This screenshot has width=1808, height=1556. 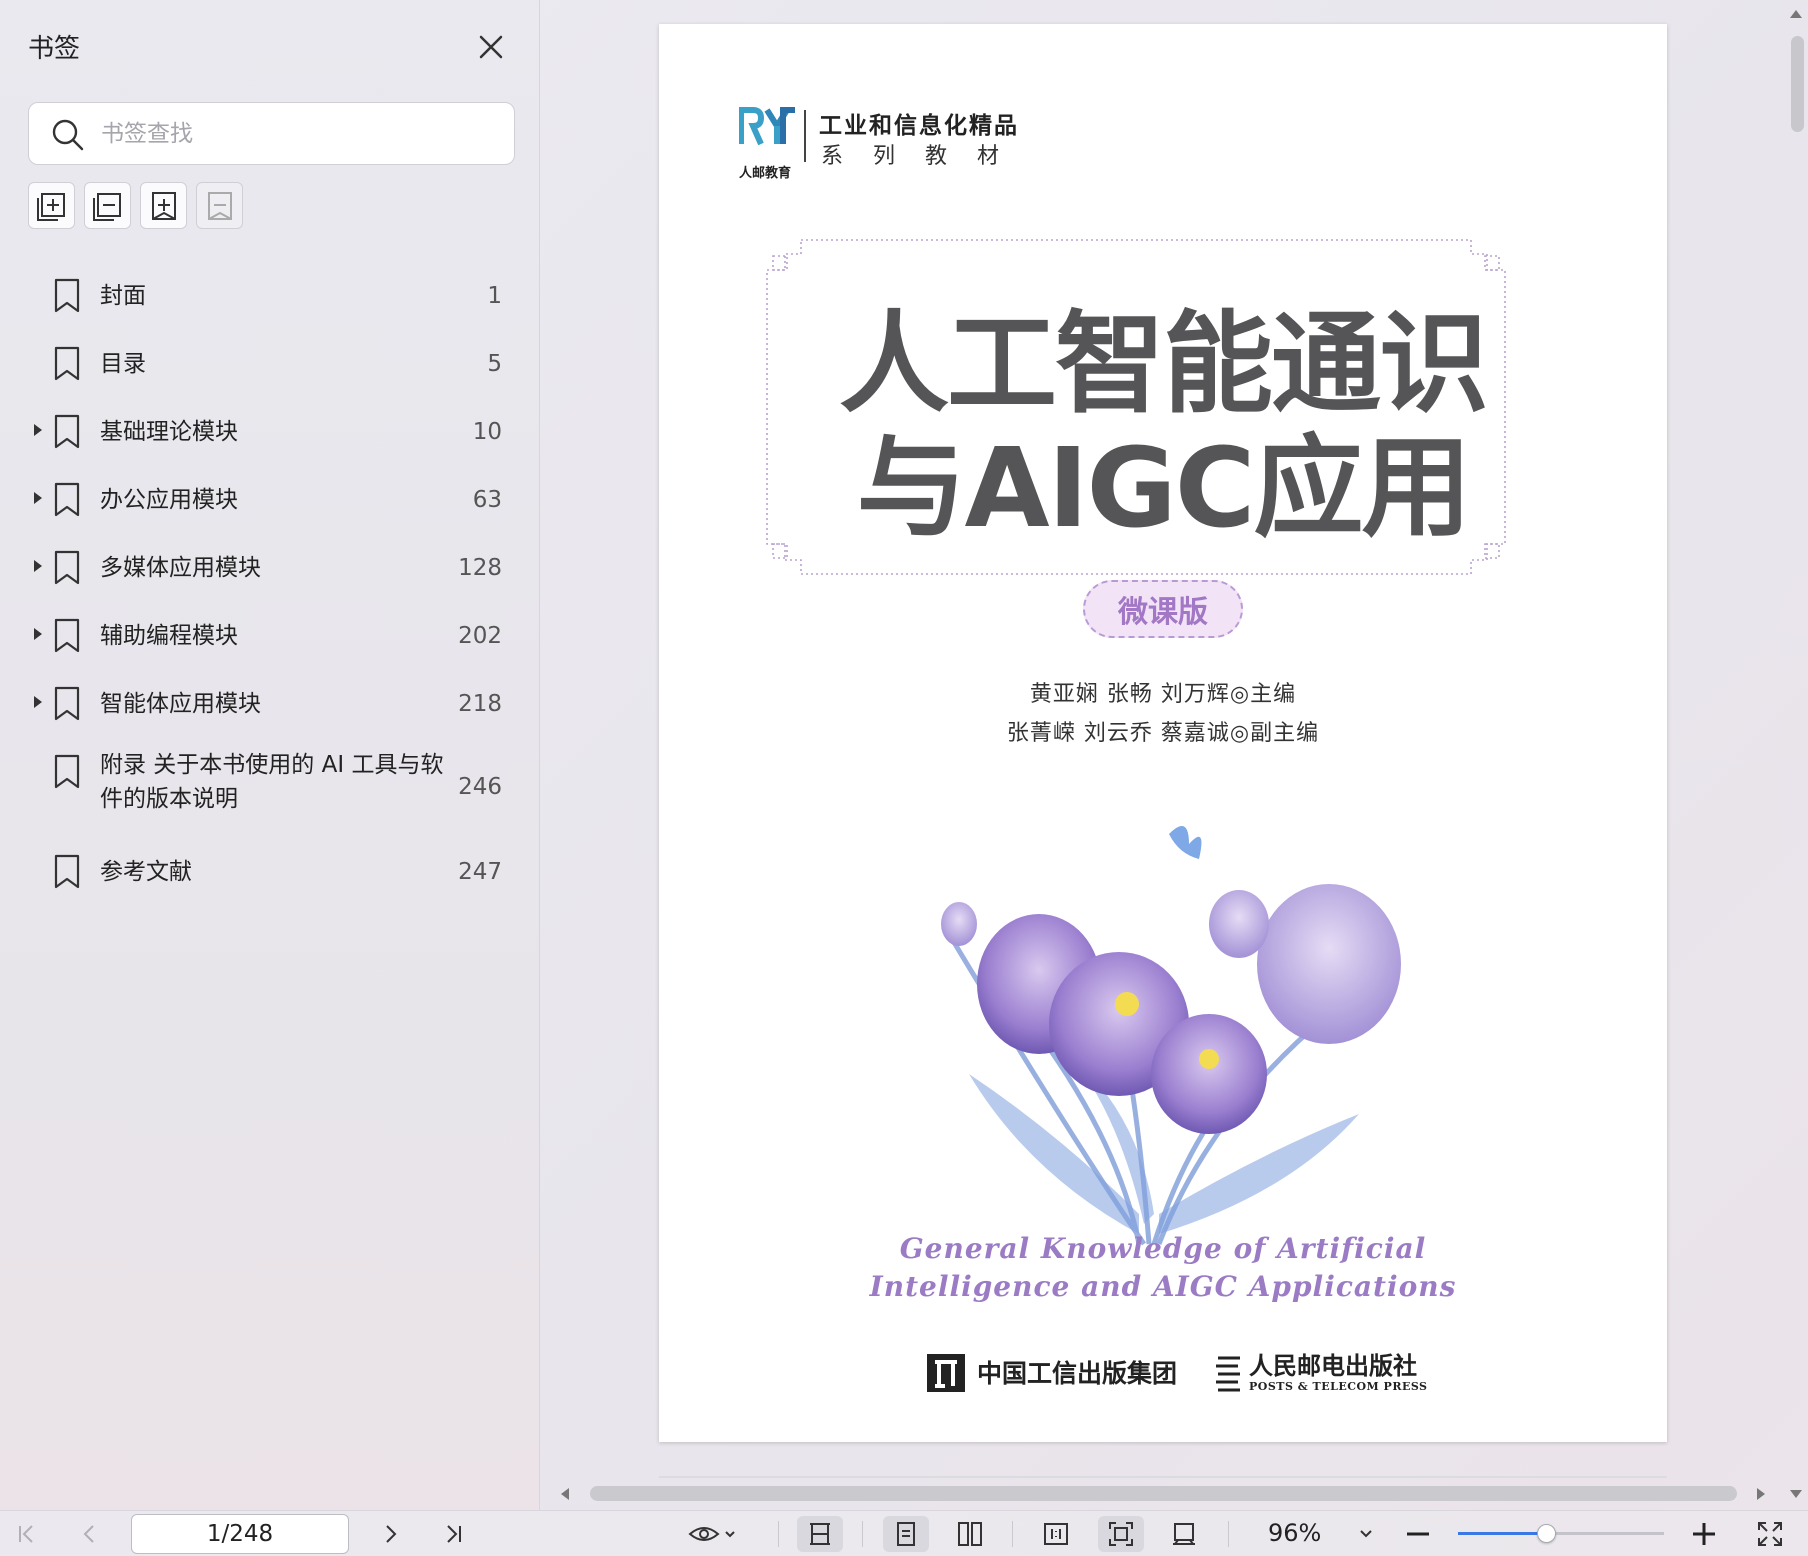 What do you see at coordinates (1770, 1534) in the screenshot?
I see `fullscreen-icon` at bounding box center [1770, 1534].